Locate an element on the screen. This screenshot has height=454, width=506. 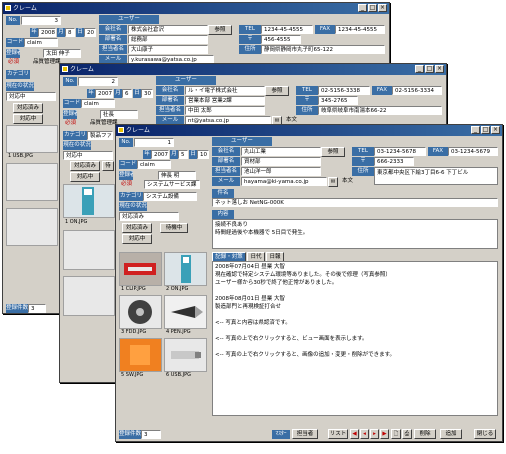
photo-usb is located at coordinates (185, 355).